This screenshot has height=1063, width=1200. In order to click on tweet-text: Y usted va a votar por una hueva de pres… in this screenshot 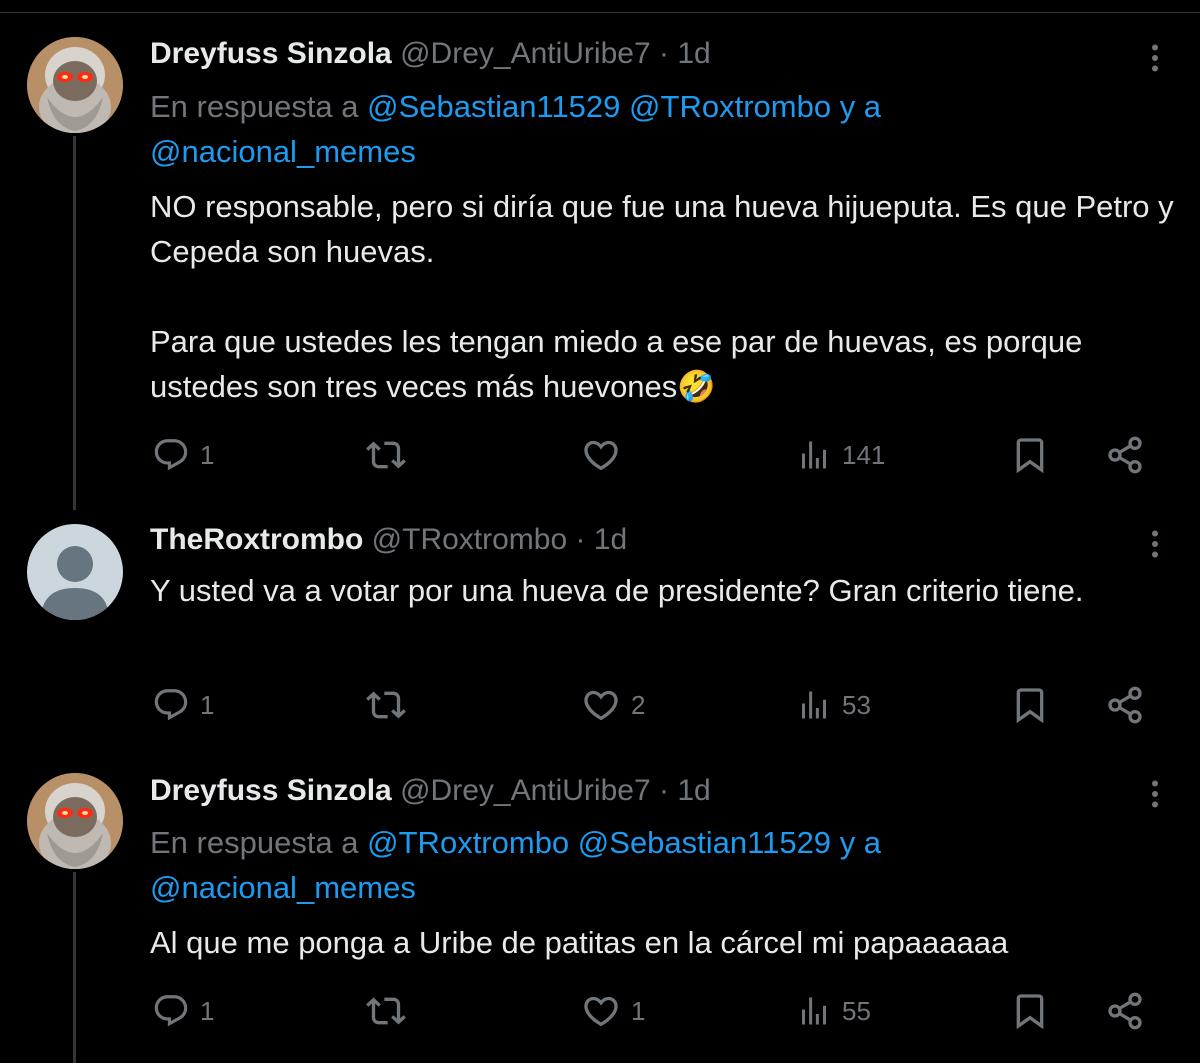, I will do `click(617, 590)`.